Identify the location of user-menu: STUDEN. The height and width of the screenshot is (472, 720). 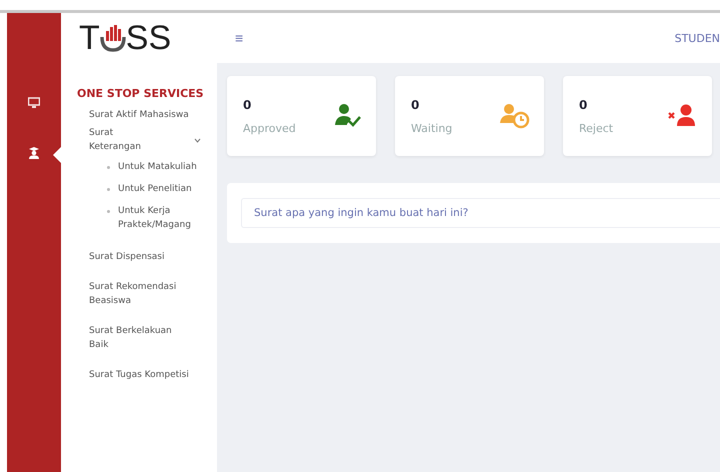
(697, 38).